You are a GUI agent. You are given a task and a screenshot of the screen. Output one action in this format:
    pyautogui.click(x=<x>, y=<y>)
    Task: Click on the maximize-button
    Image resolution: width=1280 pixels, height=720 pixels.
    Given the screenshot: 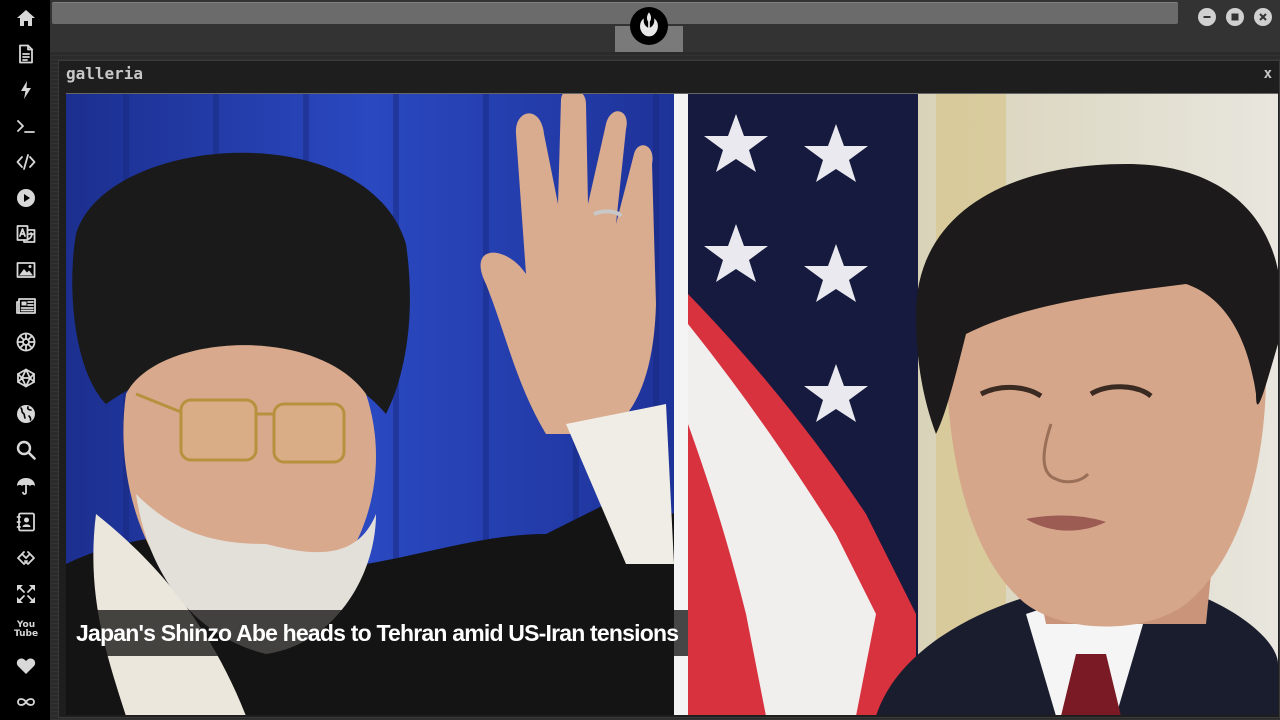 What is the action you would take?
    pyautogui.click(x=1235, y=17)
    